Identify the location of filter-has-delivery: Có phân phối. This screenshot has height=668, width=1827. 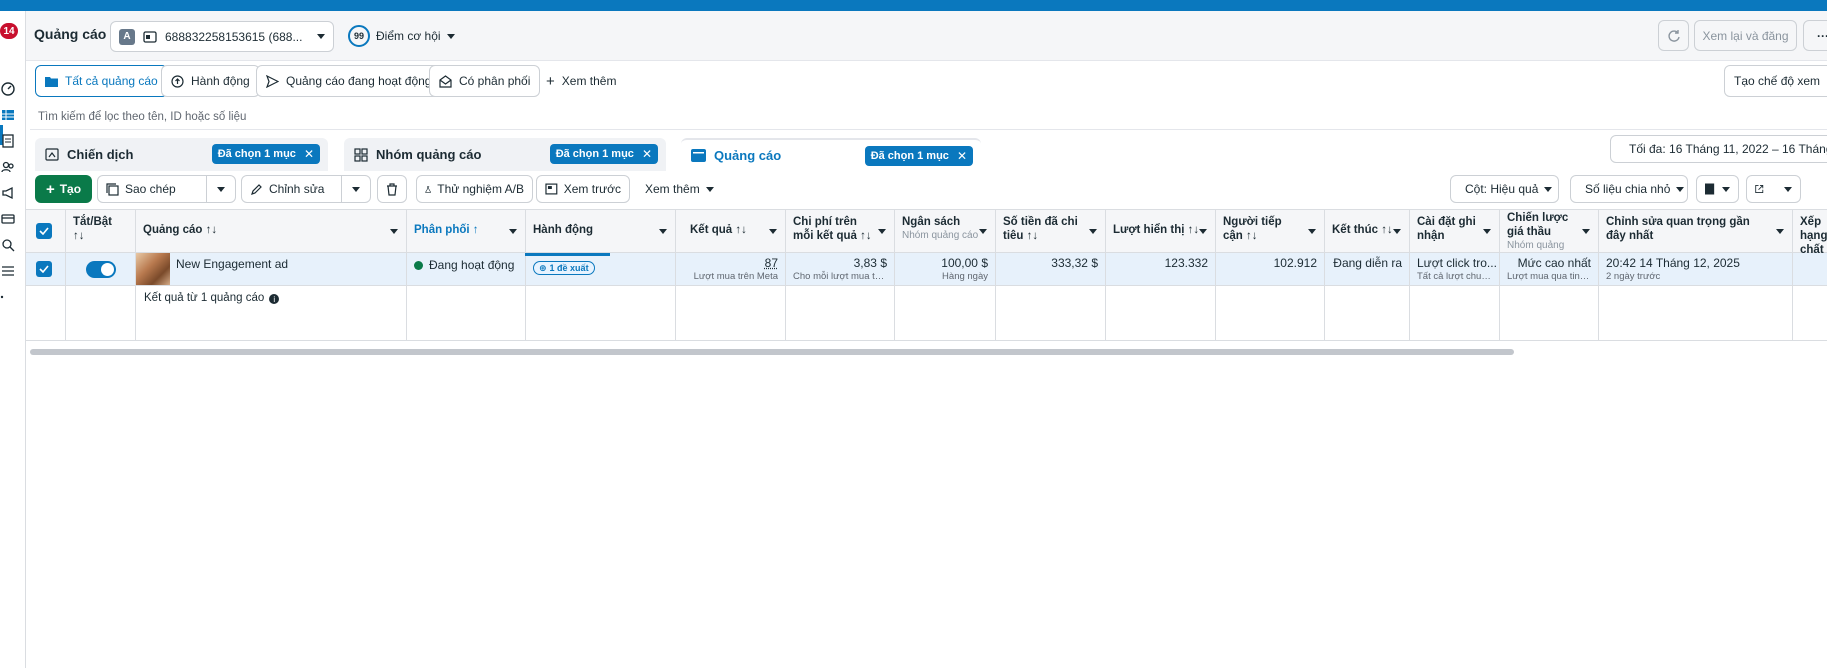
(485, 81).